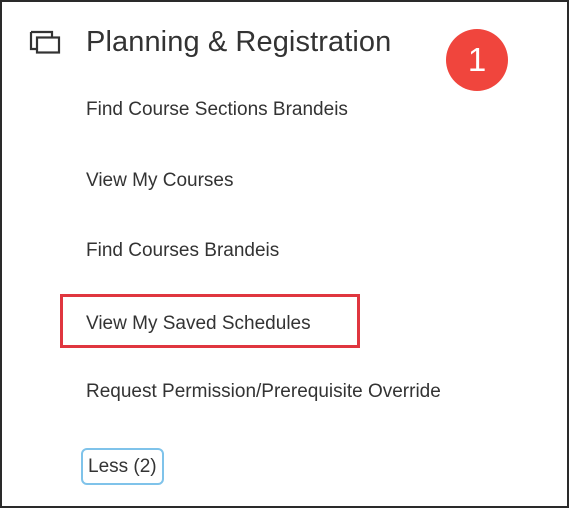 The image size is (569, 508). What do you see at coordinates (477, 60) in the screenshot?
I see `notification-badge: 1` at bounding box center [477, 60].